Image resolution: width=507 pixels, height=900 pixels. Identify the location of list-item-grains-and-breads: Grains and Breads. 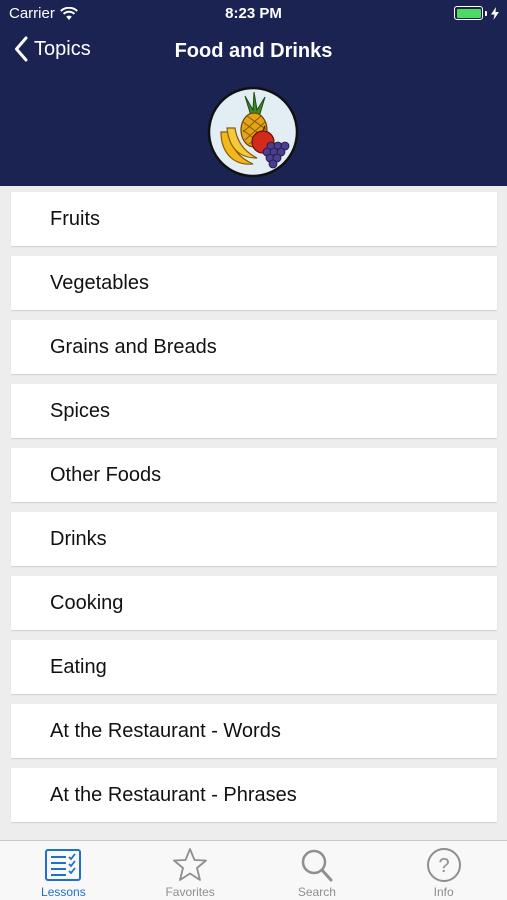
(254, 347).